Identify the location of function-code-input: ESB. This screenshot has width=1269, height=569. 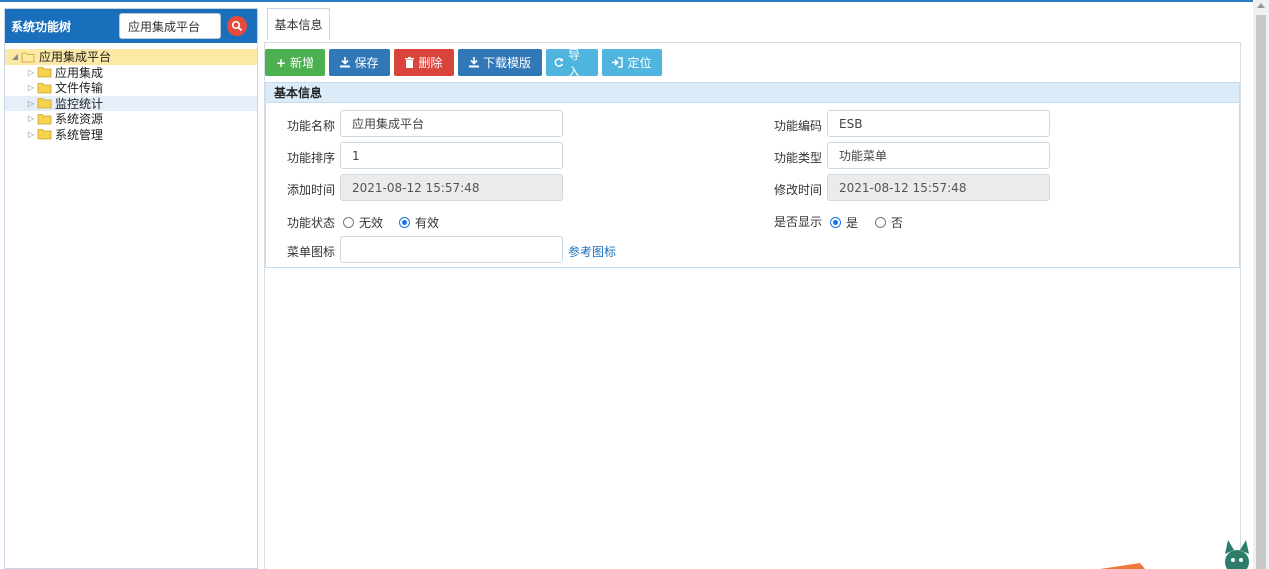
(938, 123).